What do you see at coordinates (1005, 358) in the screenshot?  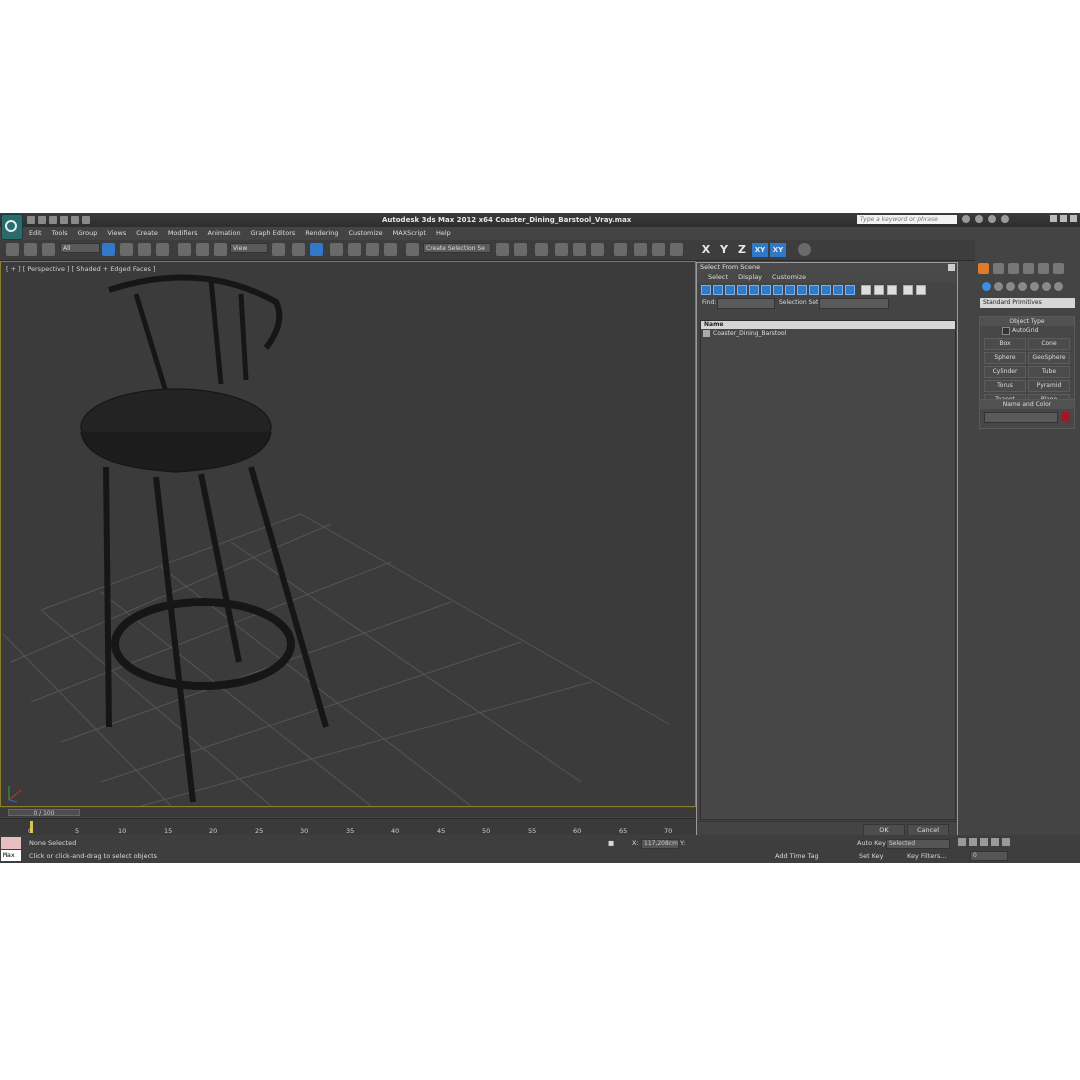 I see `sphere-button: Sphere` at bounding box center [1005, 358].